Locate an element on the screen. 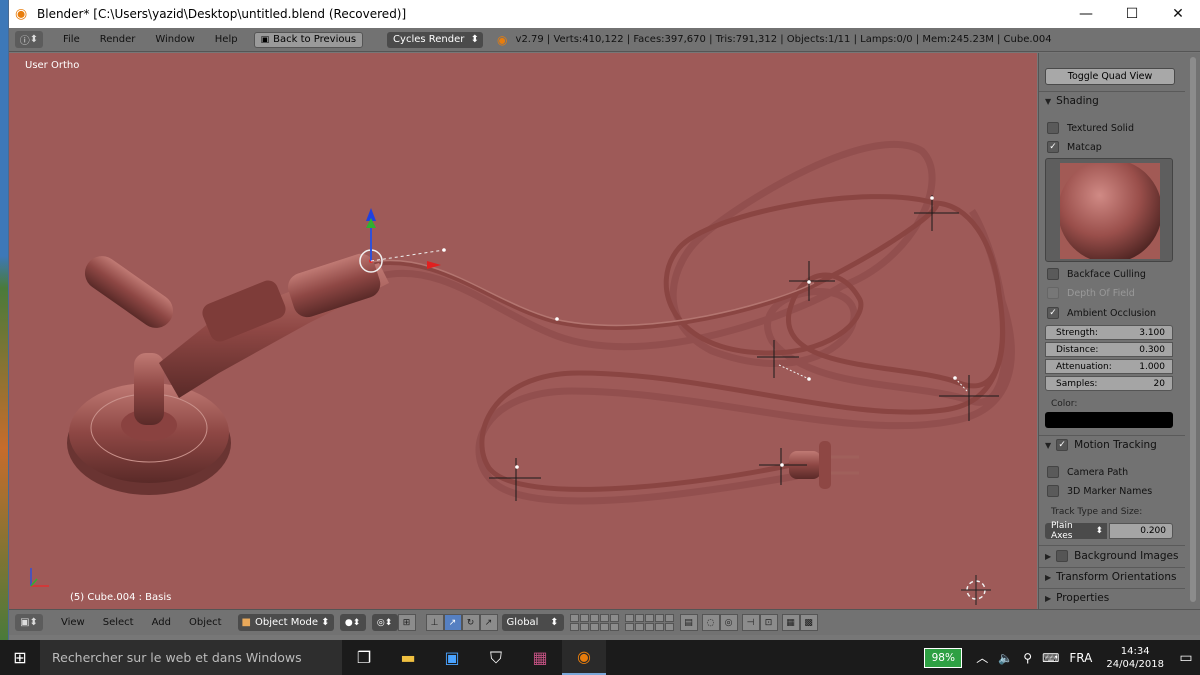 This screenshot has width=1200, height=675. 3d-cursor-icon is located at coordinates (976, 590).